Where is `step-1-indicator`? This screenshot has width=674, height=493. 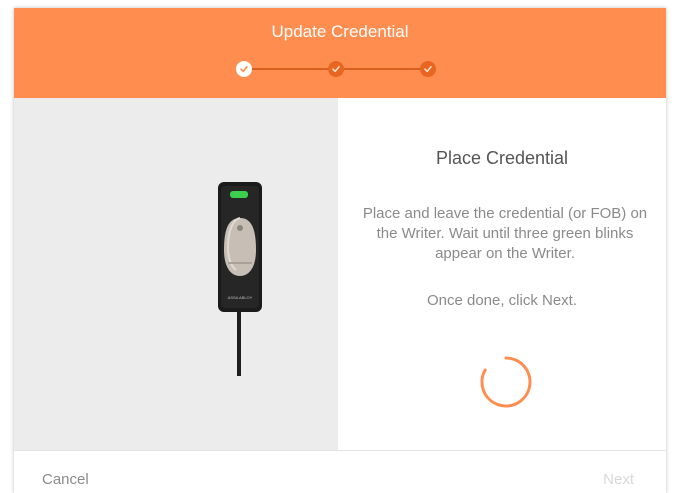
step-1-indicator is located at coordinates (244, 69).